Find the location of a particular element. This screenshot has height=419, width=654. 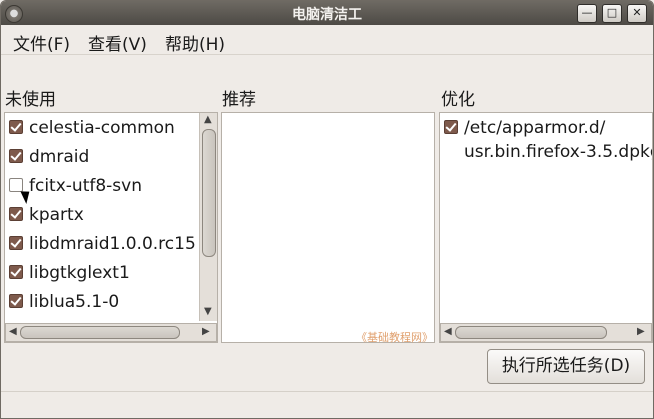

list-item: libdmraid1.0.0.rc15 is located at coordinates (101, 246).